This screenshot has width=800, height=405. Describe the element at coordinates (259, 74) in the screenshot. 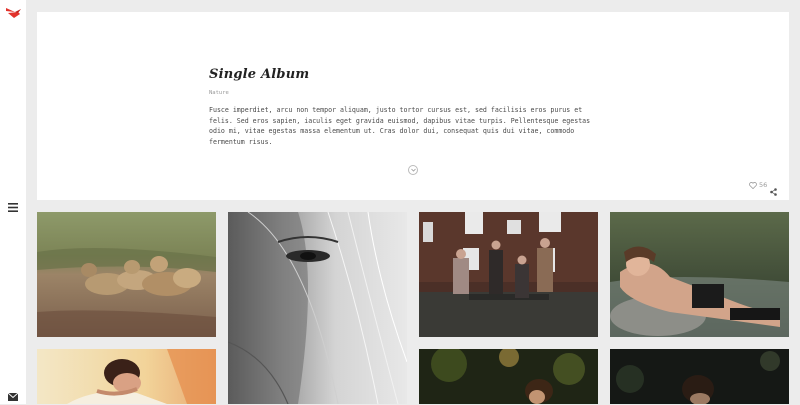

I see `album-title: Single Album` at that location.